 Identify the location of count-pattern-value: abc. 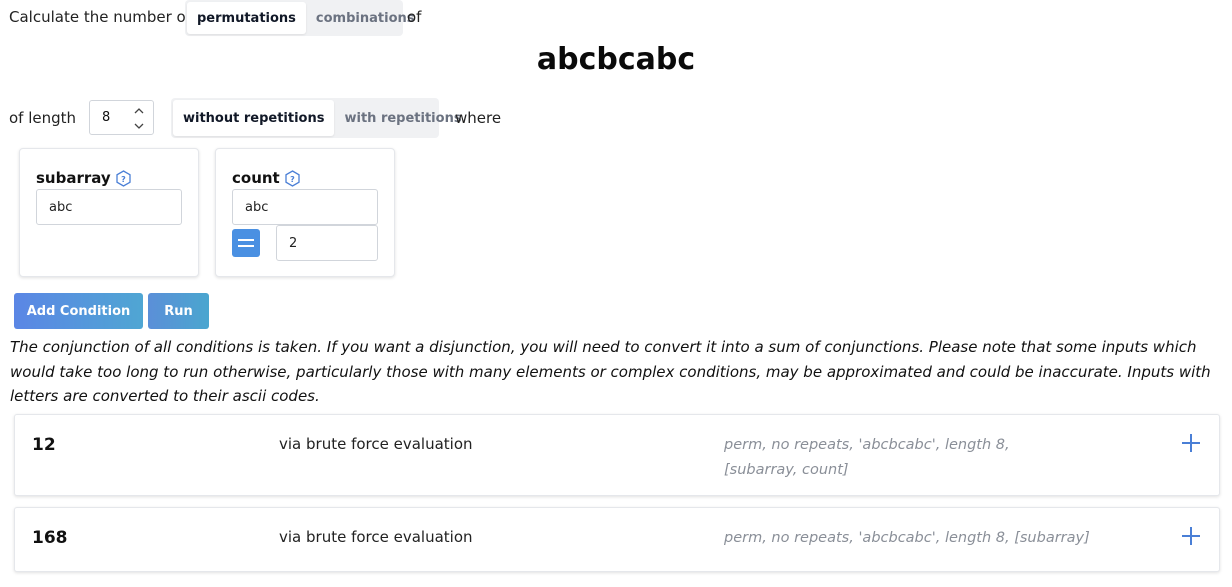
(257, 207).